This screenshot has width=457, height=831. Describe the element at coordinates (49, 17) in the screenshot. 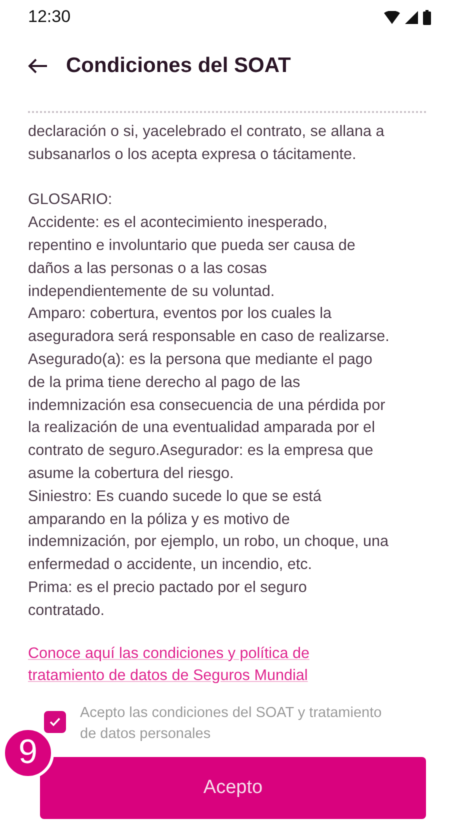

I see `status-time: 12:30` at that location.